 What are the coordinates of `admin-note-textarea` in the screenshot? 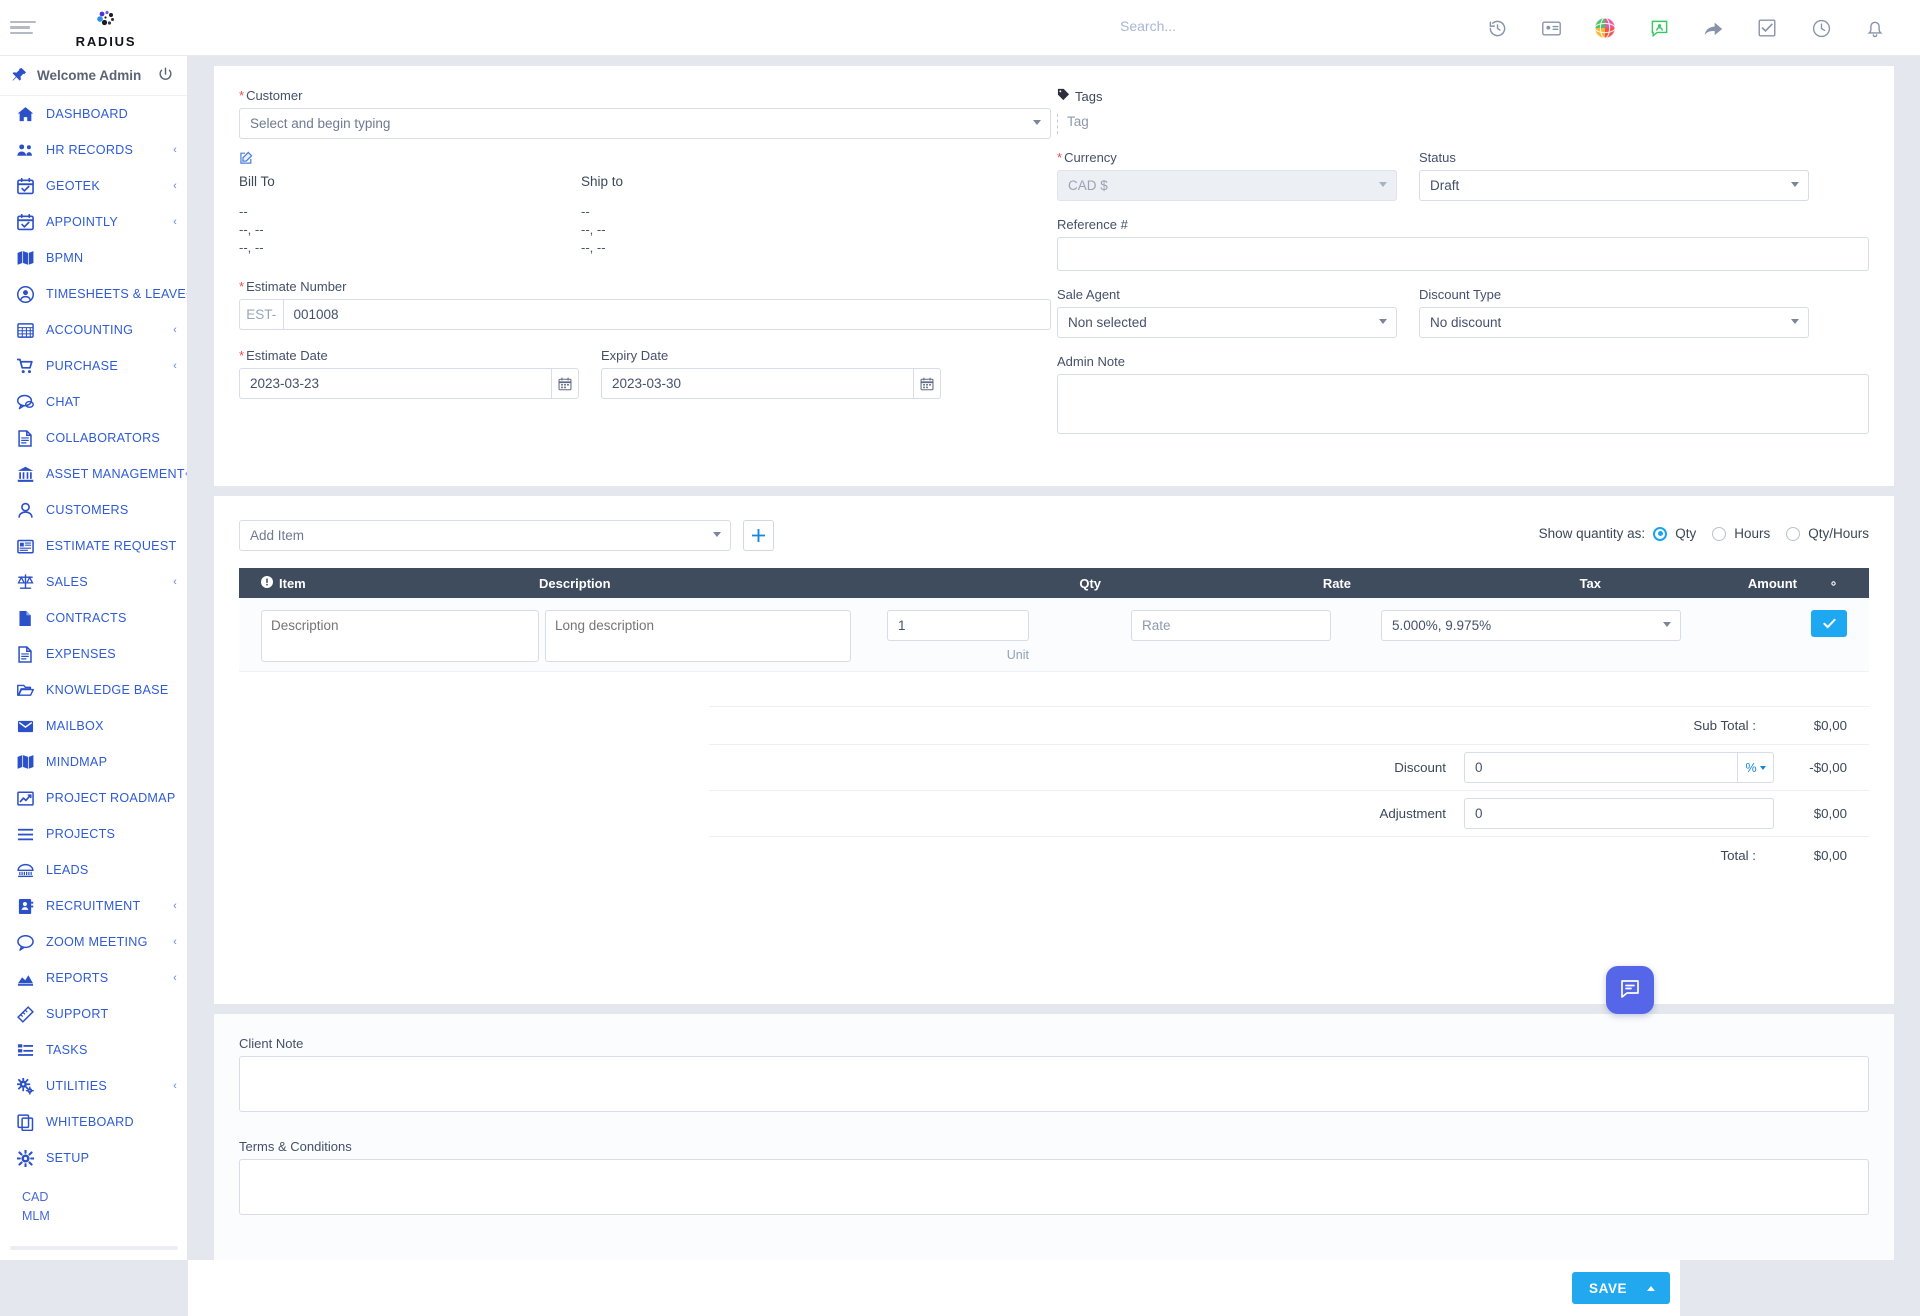 It's located at (1463, 404).